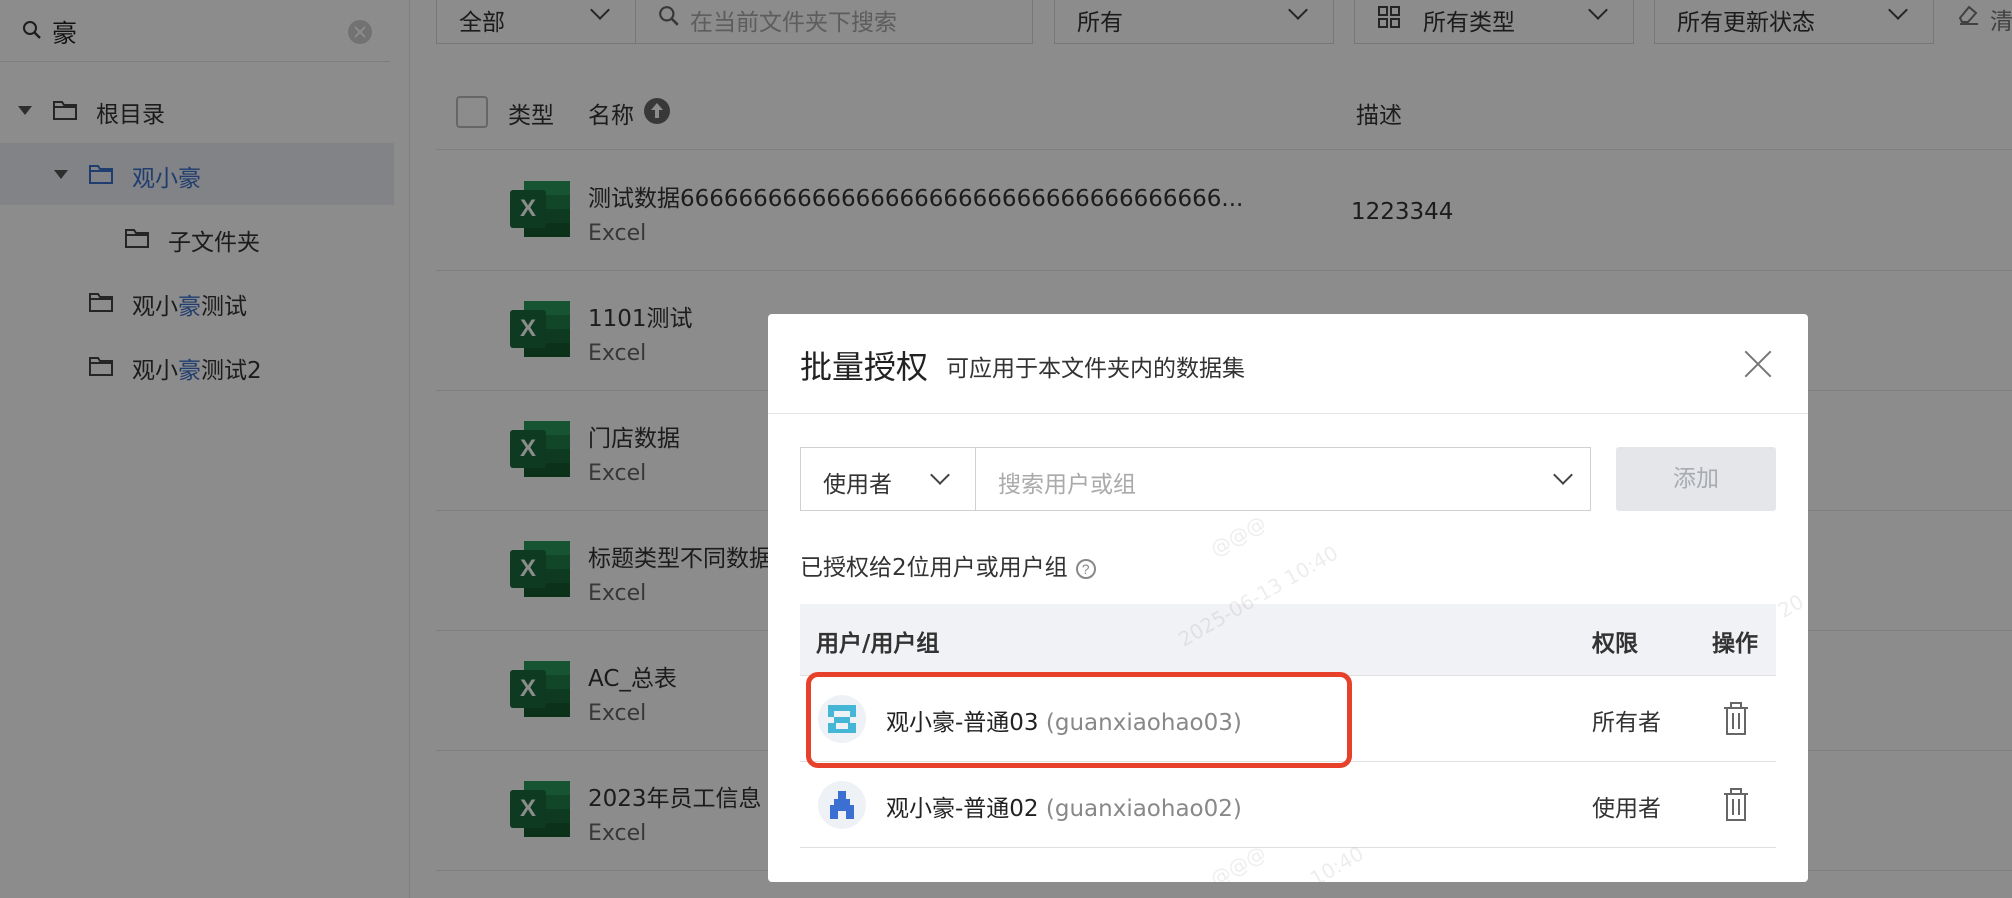 This screenshot has height=898, width=2012. I want to click on th-permission: 权限, so click(1615, 644).